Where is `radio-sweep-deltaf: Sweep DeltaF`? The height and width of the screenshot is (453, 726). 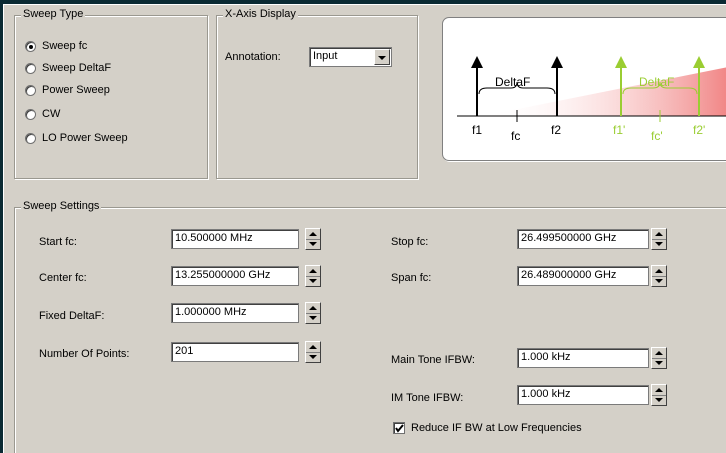
radio-sweep-deltaf: Sweep DeltaF is located at coordinates (68, 68).